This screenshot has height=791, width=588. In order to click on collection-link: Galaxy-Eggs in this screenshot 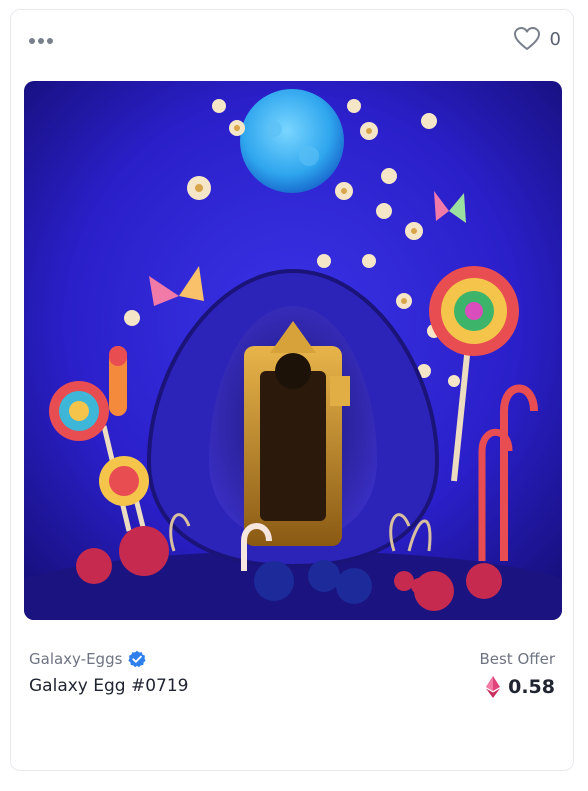, I will do `click(88, 659)`.